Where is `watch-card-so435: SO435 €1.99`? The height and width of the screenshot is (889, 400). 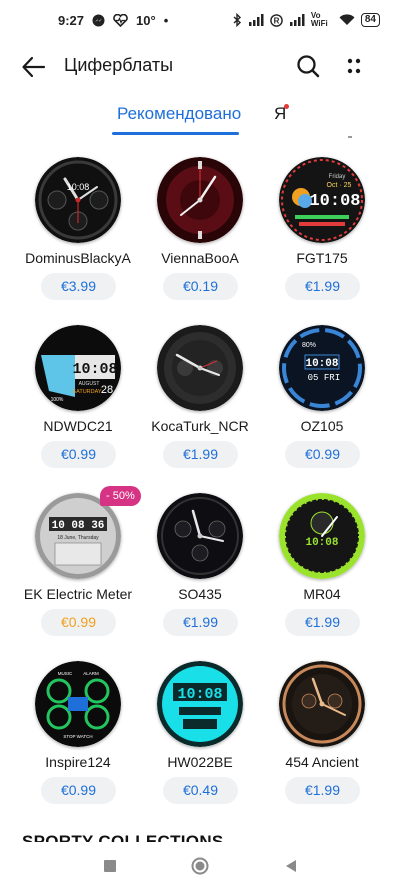 watch-card-so435: SO435 €1.99 is located at coordinates (200, 568).